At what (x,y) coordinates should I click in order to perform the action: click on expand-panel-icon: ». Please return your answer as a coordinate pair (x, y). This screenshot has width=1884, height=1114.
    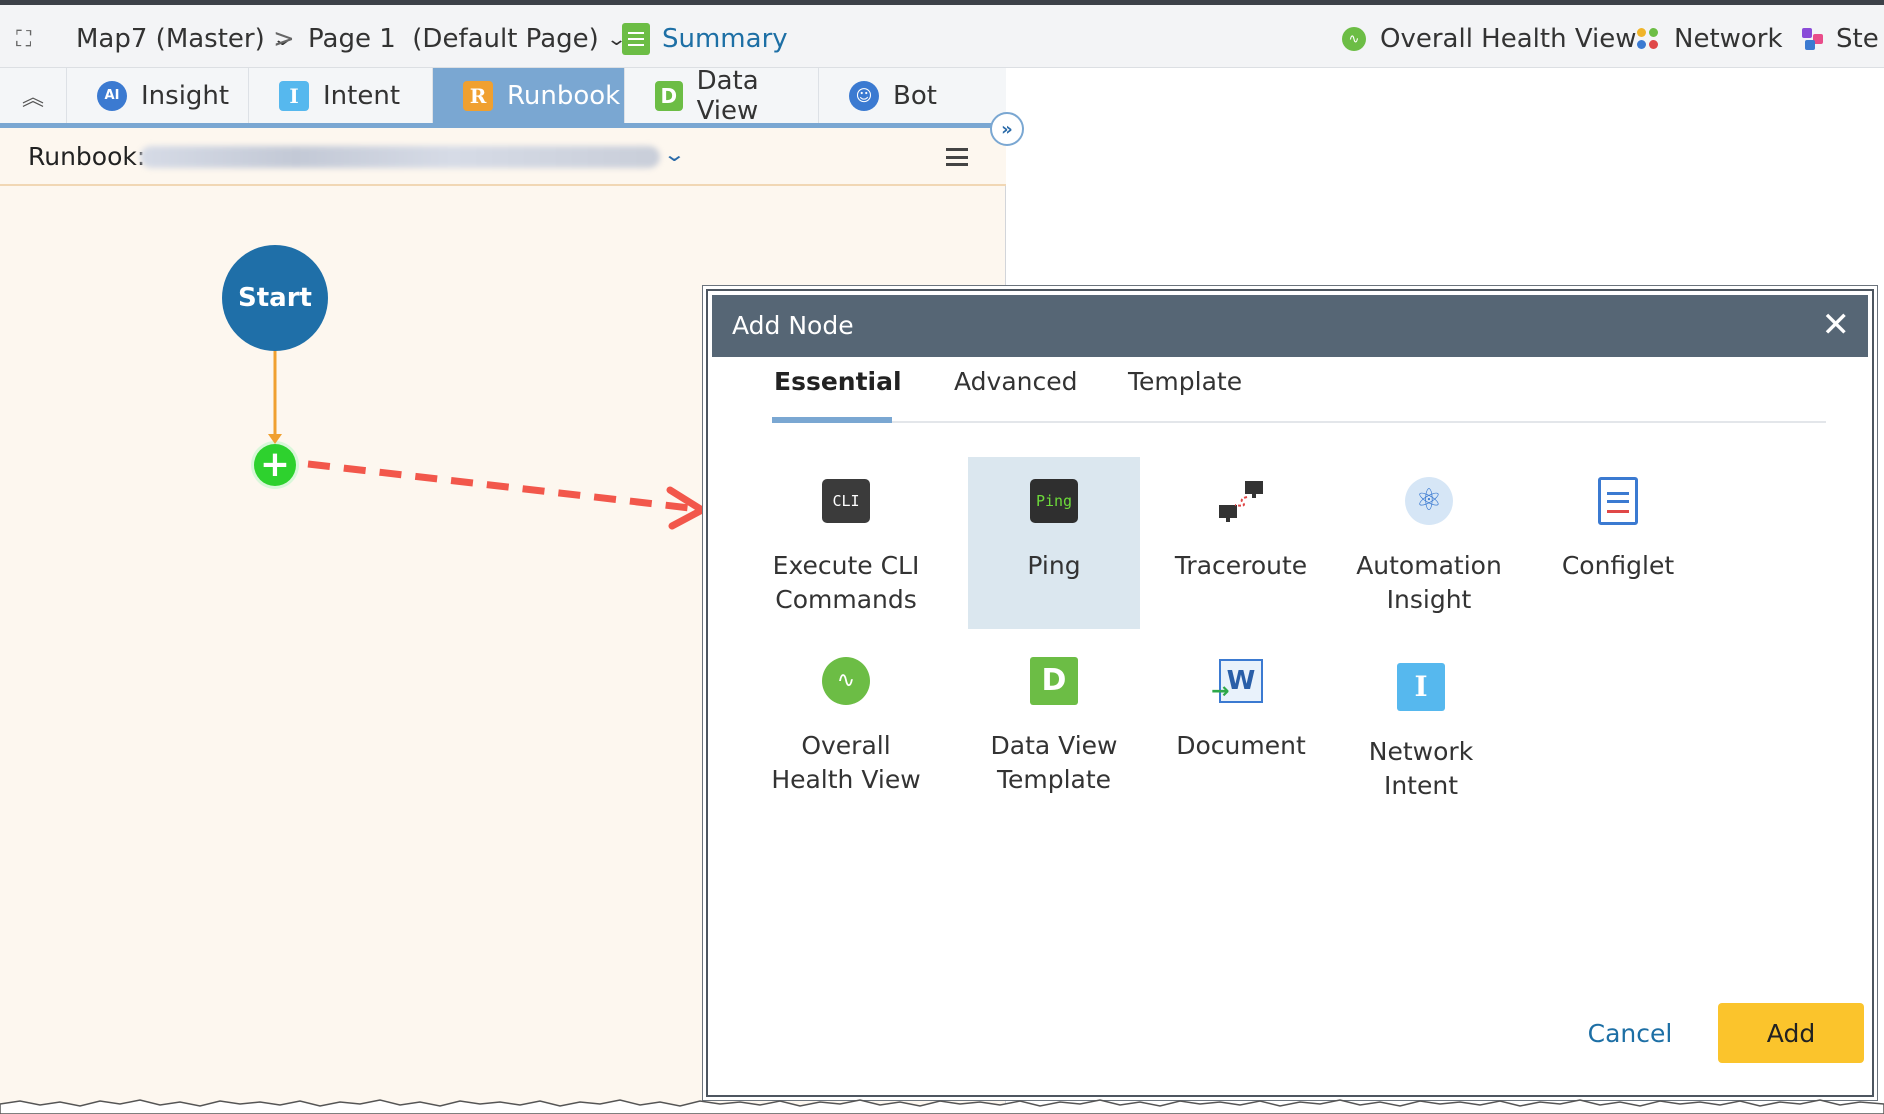
    Looking at the image, I should click on (1007, 129).